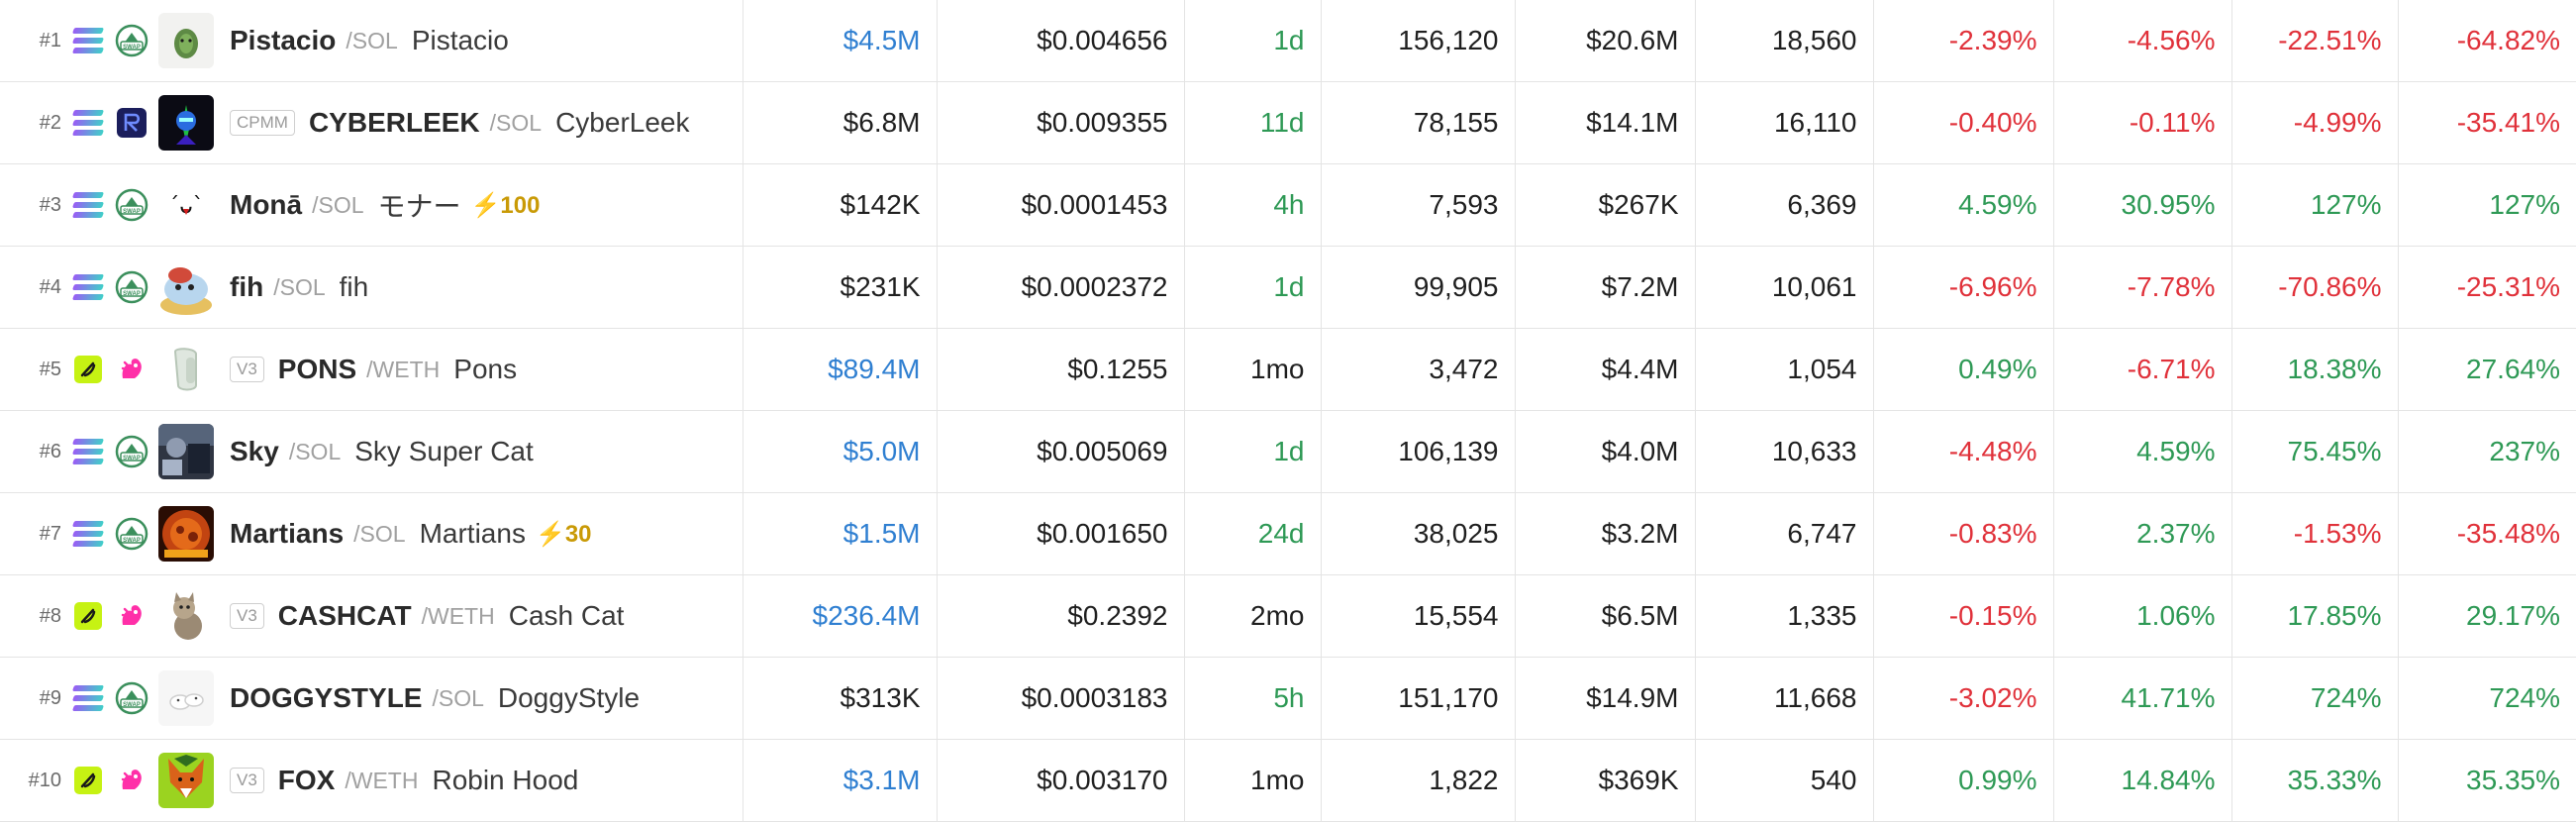  What do you see at coordinates (1606, 369) in the screenshot?
I see `volume-cell: $4.4M` at bounding box center [1606, 369].